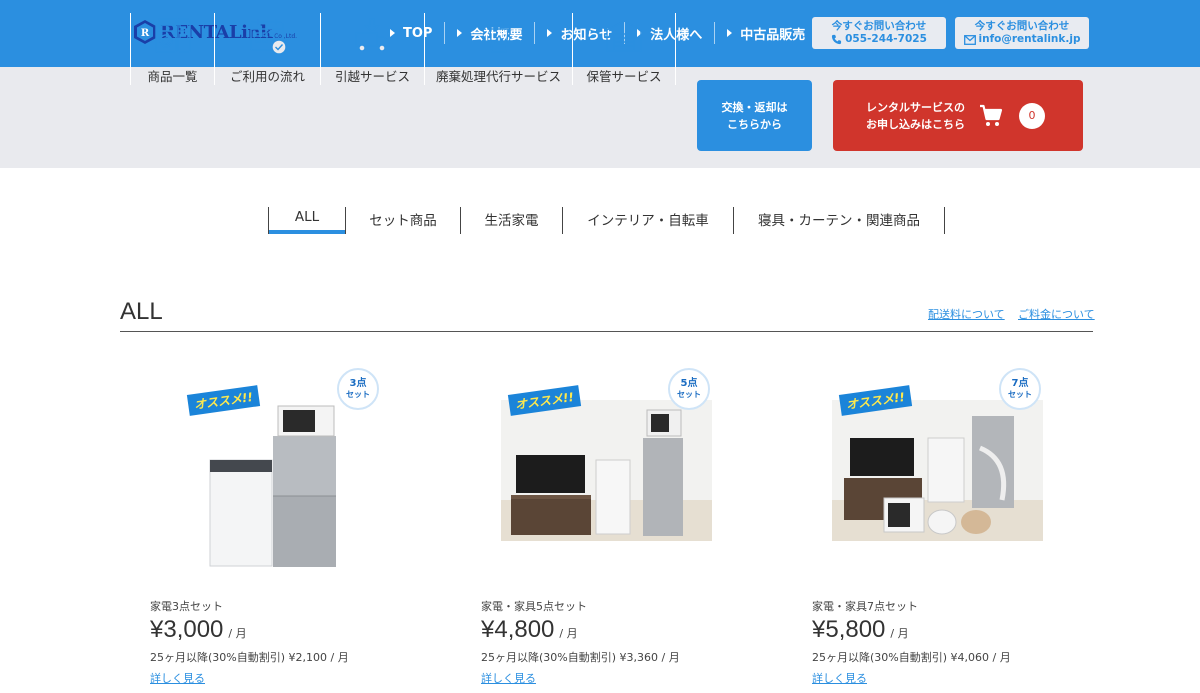 This screenshot has width=1200, height=693. I want to click on tab-all: ALL, so click(306, 220).